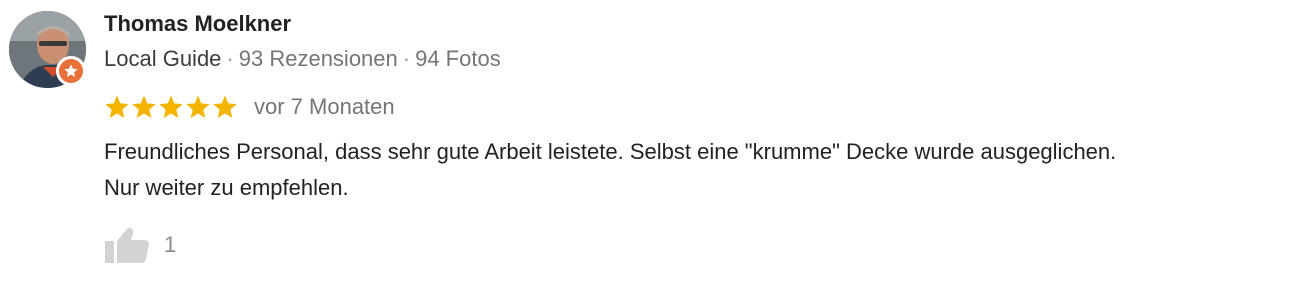  I want to click on thumbs-up-icon, so click(127, 245).